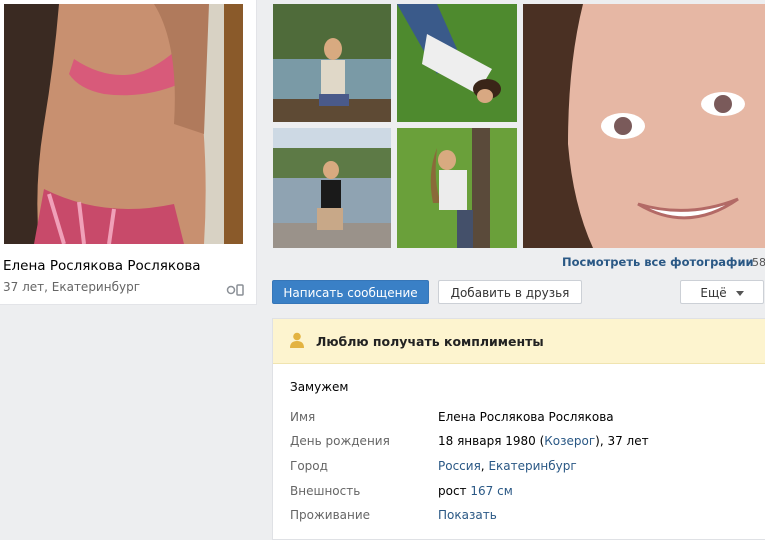 The height and width of the screenshot is (540, 765). I want to click on city-label: Город, so click(309, 466).